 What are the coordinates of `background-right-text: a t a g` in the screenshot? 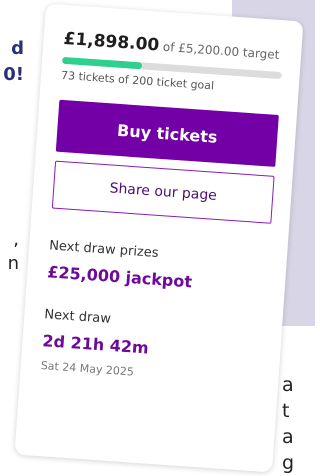 It's located at (288, 424).